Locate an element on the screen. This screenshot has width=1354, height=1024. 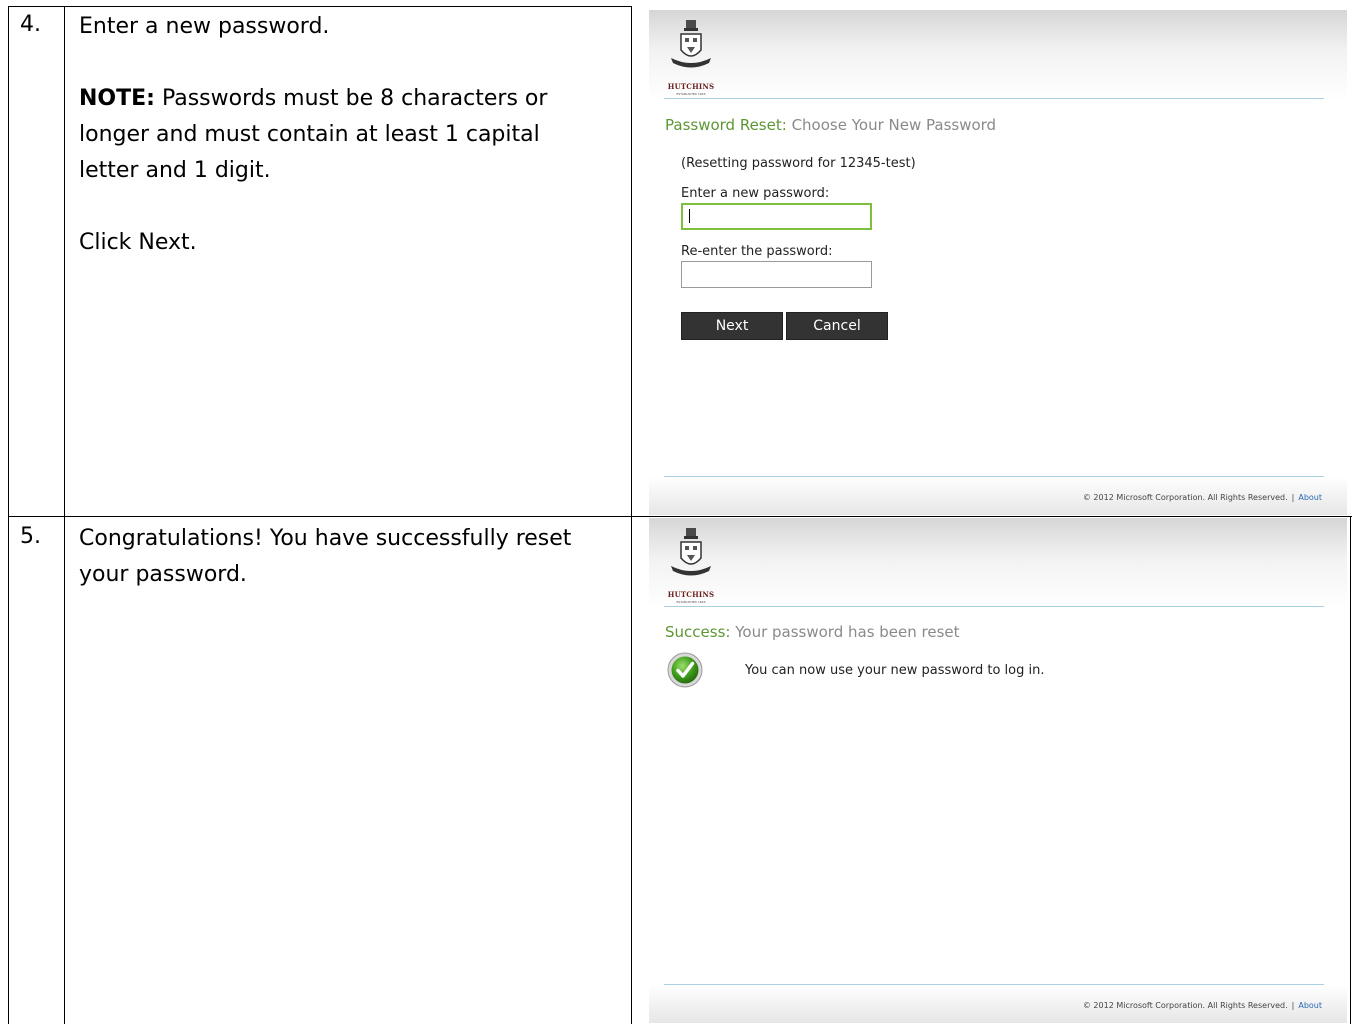
heading-title: Your password has been reset is located at coordinates (847, 632).